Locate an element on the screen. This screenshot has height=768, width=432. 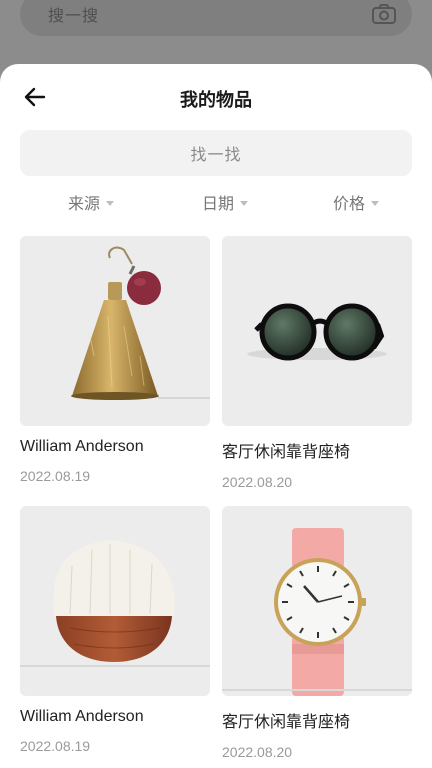
item-image-sunglasses is located at coordinates (317, 331).